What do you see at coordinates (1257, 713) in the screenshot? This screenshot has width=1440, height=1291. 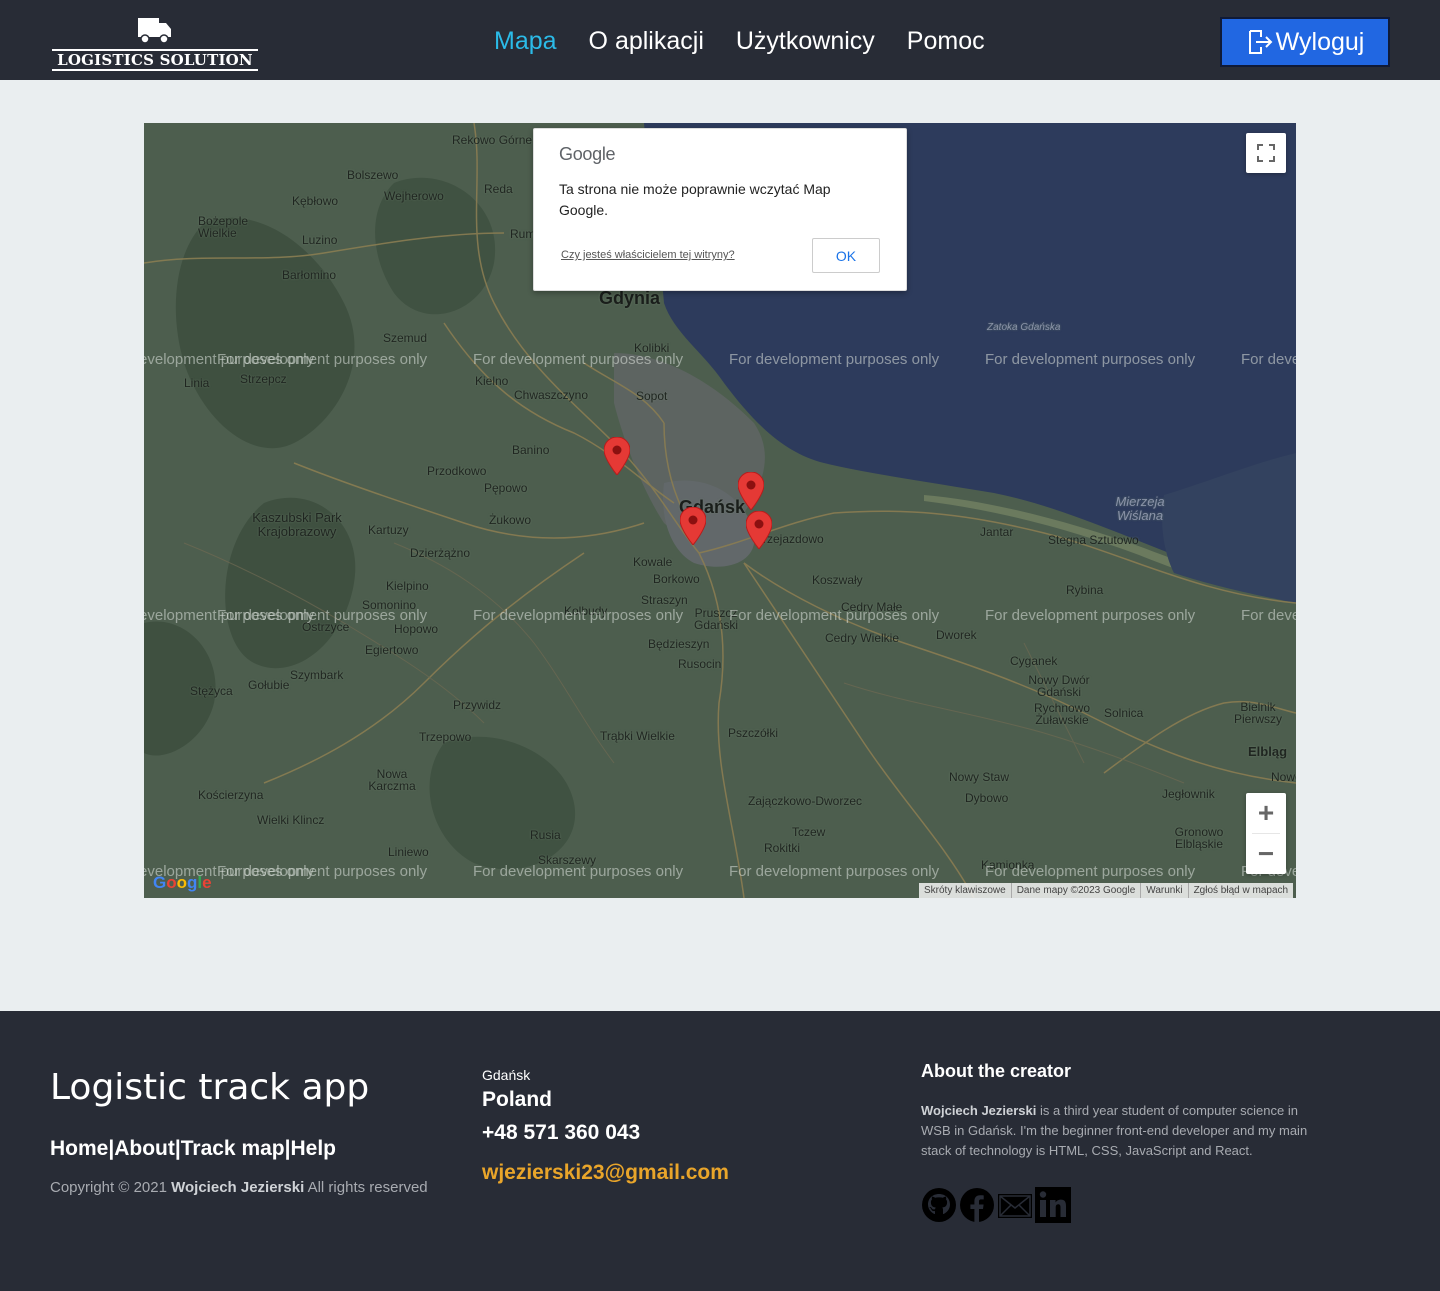 I see `map-label: Bielnik Pierwszy` at bounding box center [1257, 713].